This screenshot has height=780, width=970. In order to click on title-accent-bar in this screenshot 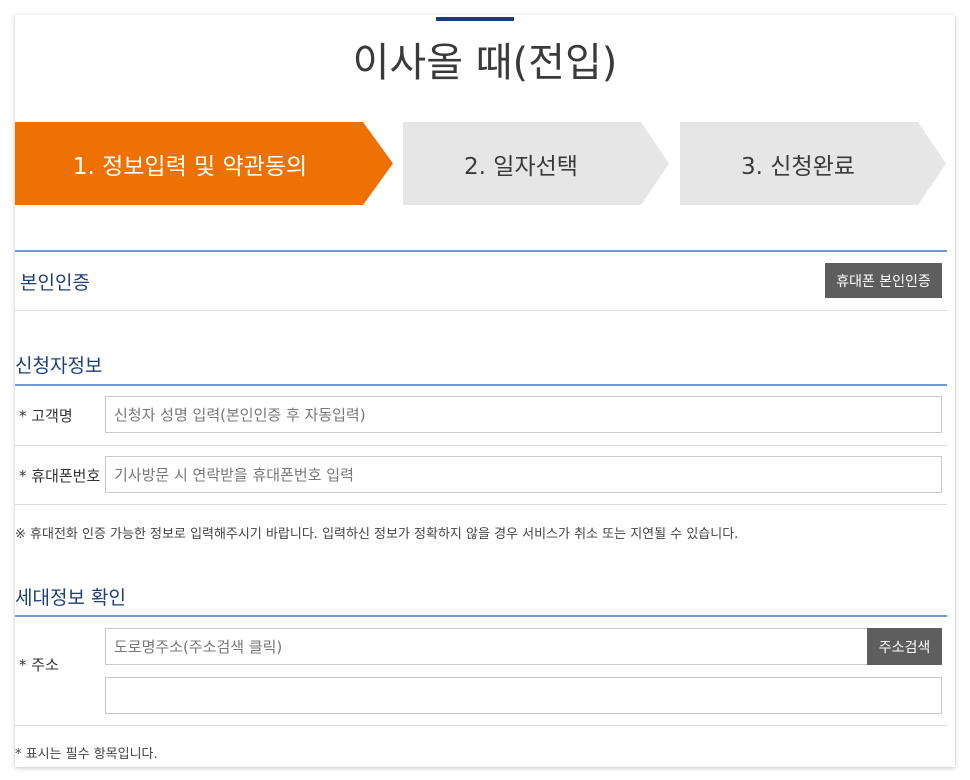, I will do `click(475, 19)`.